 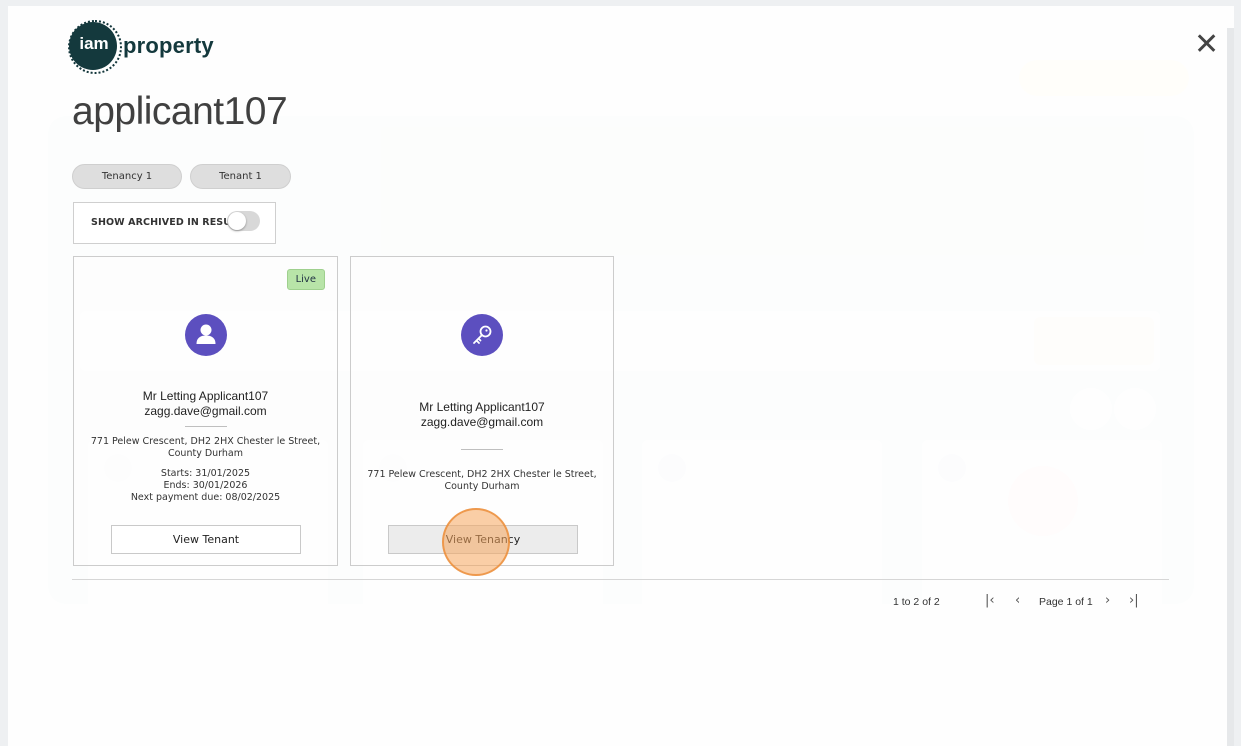 What do you see at coordinates (127, 176) in the screenshot?
I see `tab-tenancy: Tenancy 1` at bounding box center [127, 176].